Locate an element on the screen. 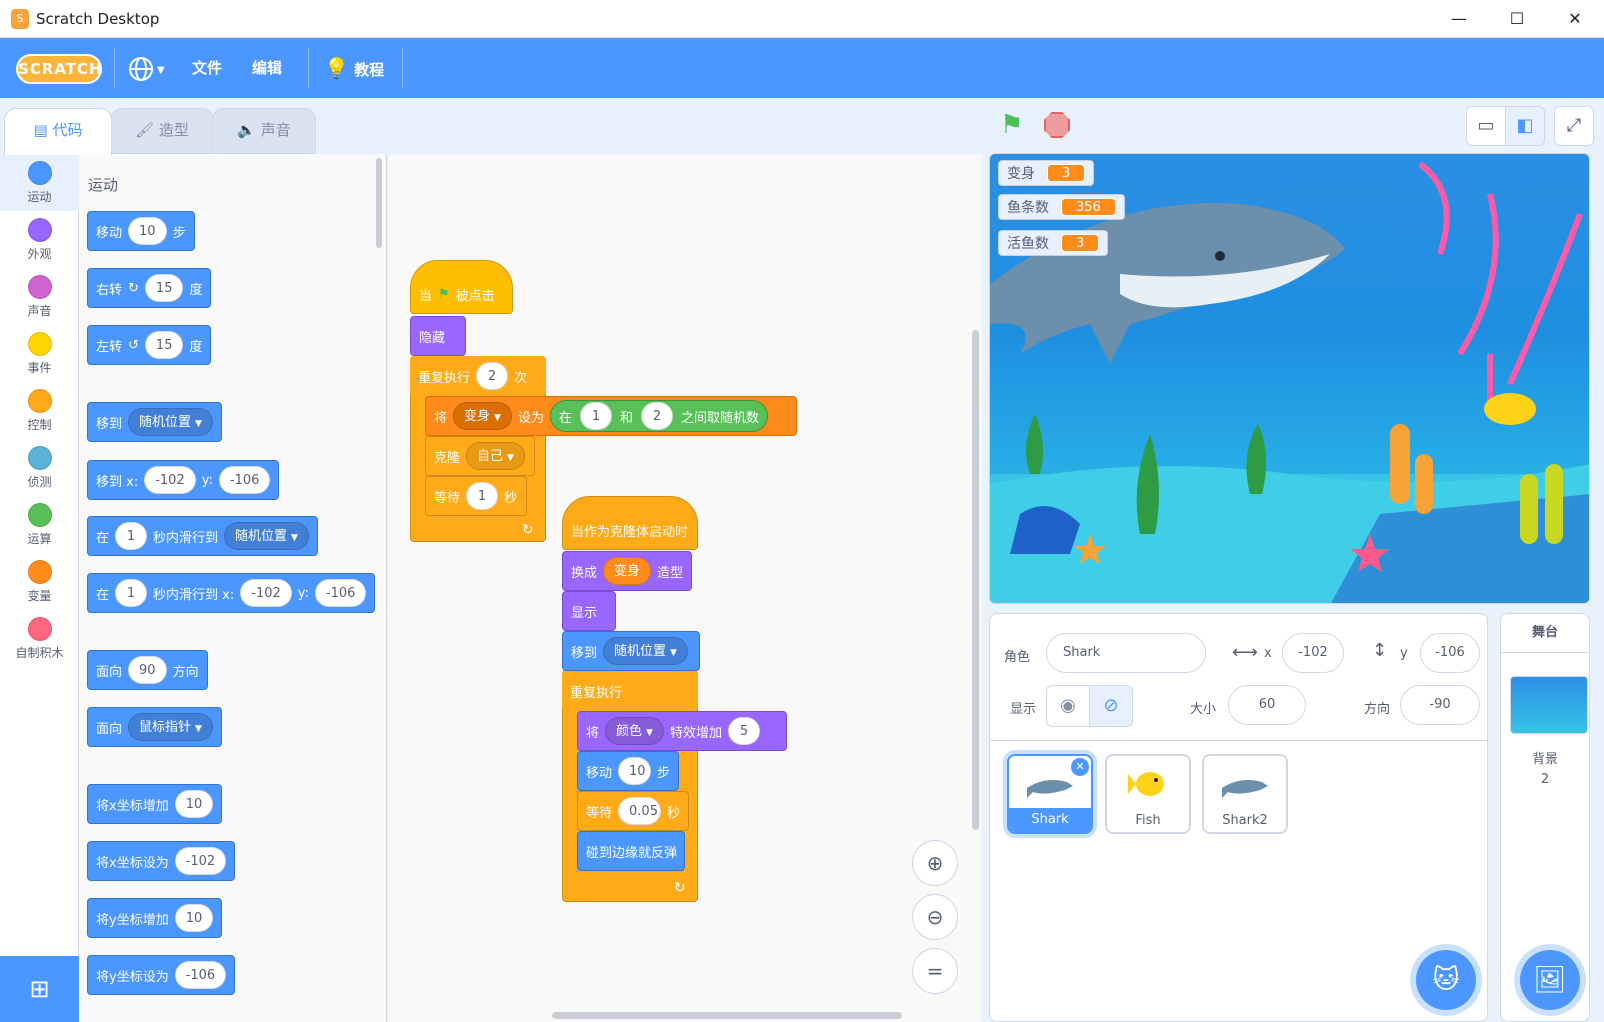 This screenshot has width=1604, height=1022. show-sprite-button: ◉ is located at coordinates (1068, 706).